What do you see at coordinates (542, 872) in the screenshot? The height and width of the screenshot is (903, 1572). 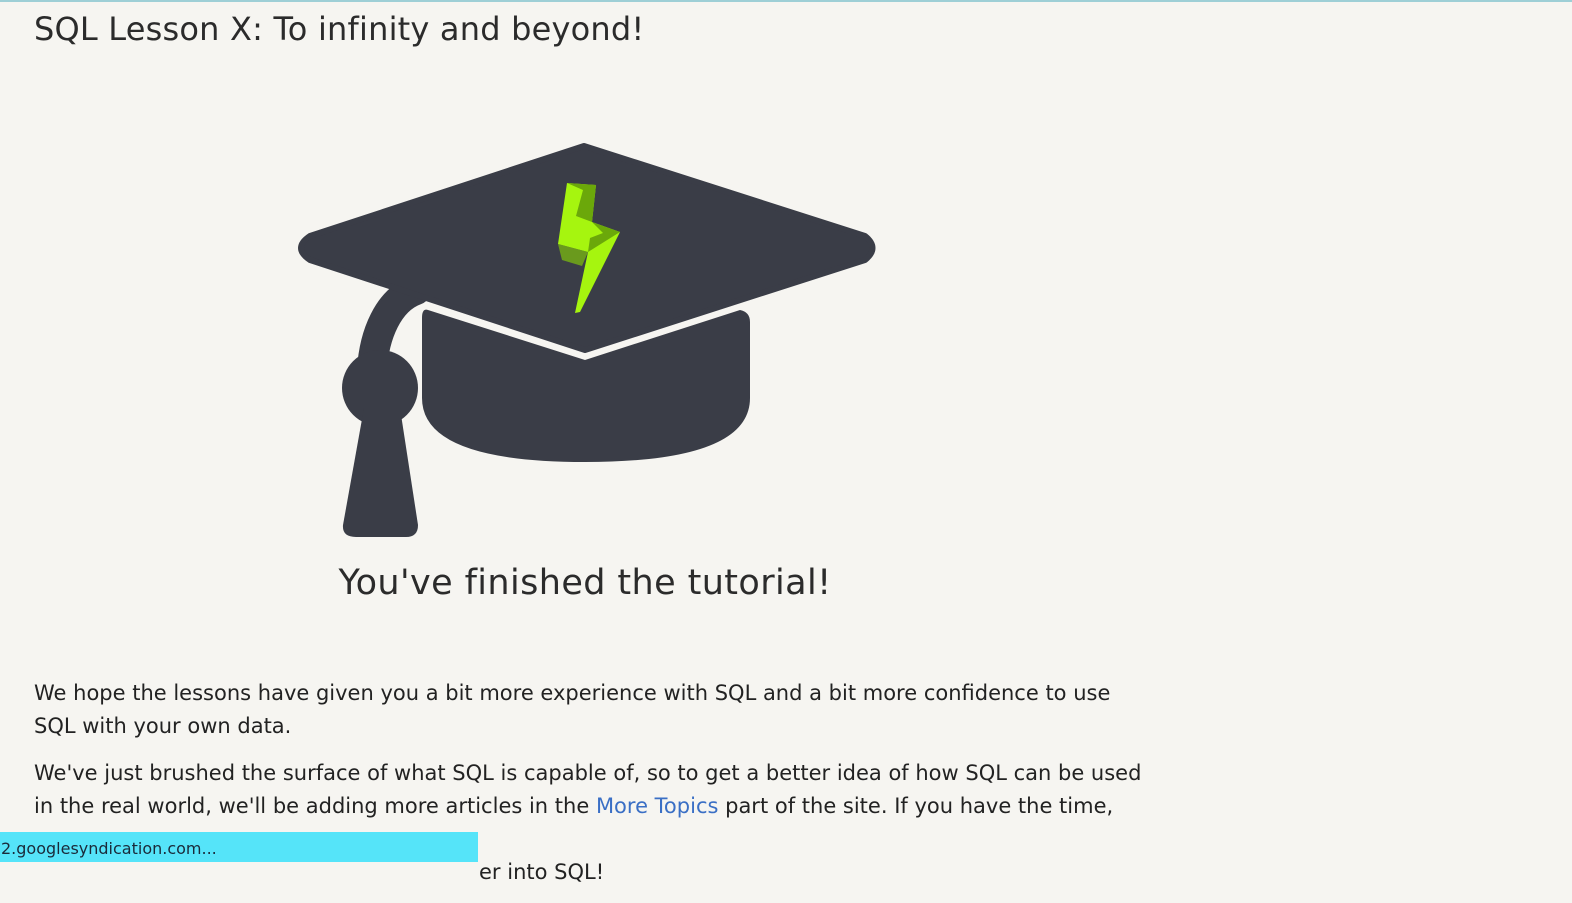 I see `paragraph-tail: er into SQL!` at bounding box center [542, 872].